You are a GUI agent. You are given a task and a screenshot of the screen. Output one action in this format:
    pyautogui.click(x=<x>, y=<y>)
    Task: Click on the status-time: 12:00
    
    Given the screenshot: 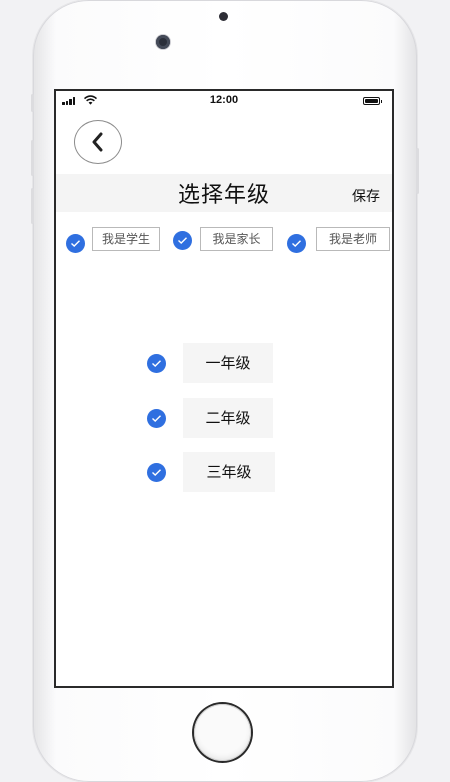 What is the action you would take?
    pyautogui.click(x=224, y=100)
    